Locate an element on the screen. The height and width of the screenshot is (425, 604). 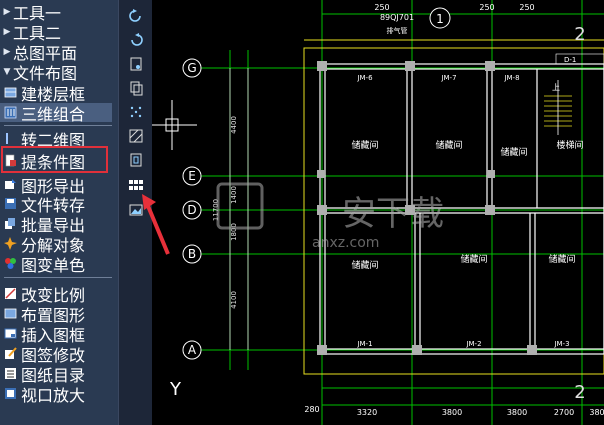
copy-icon is located at coordinates (136, 88).